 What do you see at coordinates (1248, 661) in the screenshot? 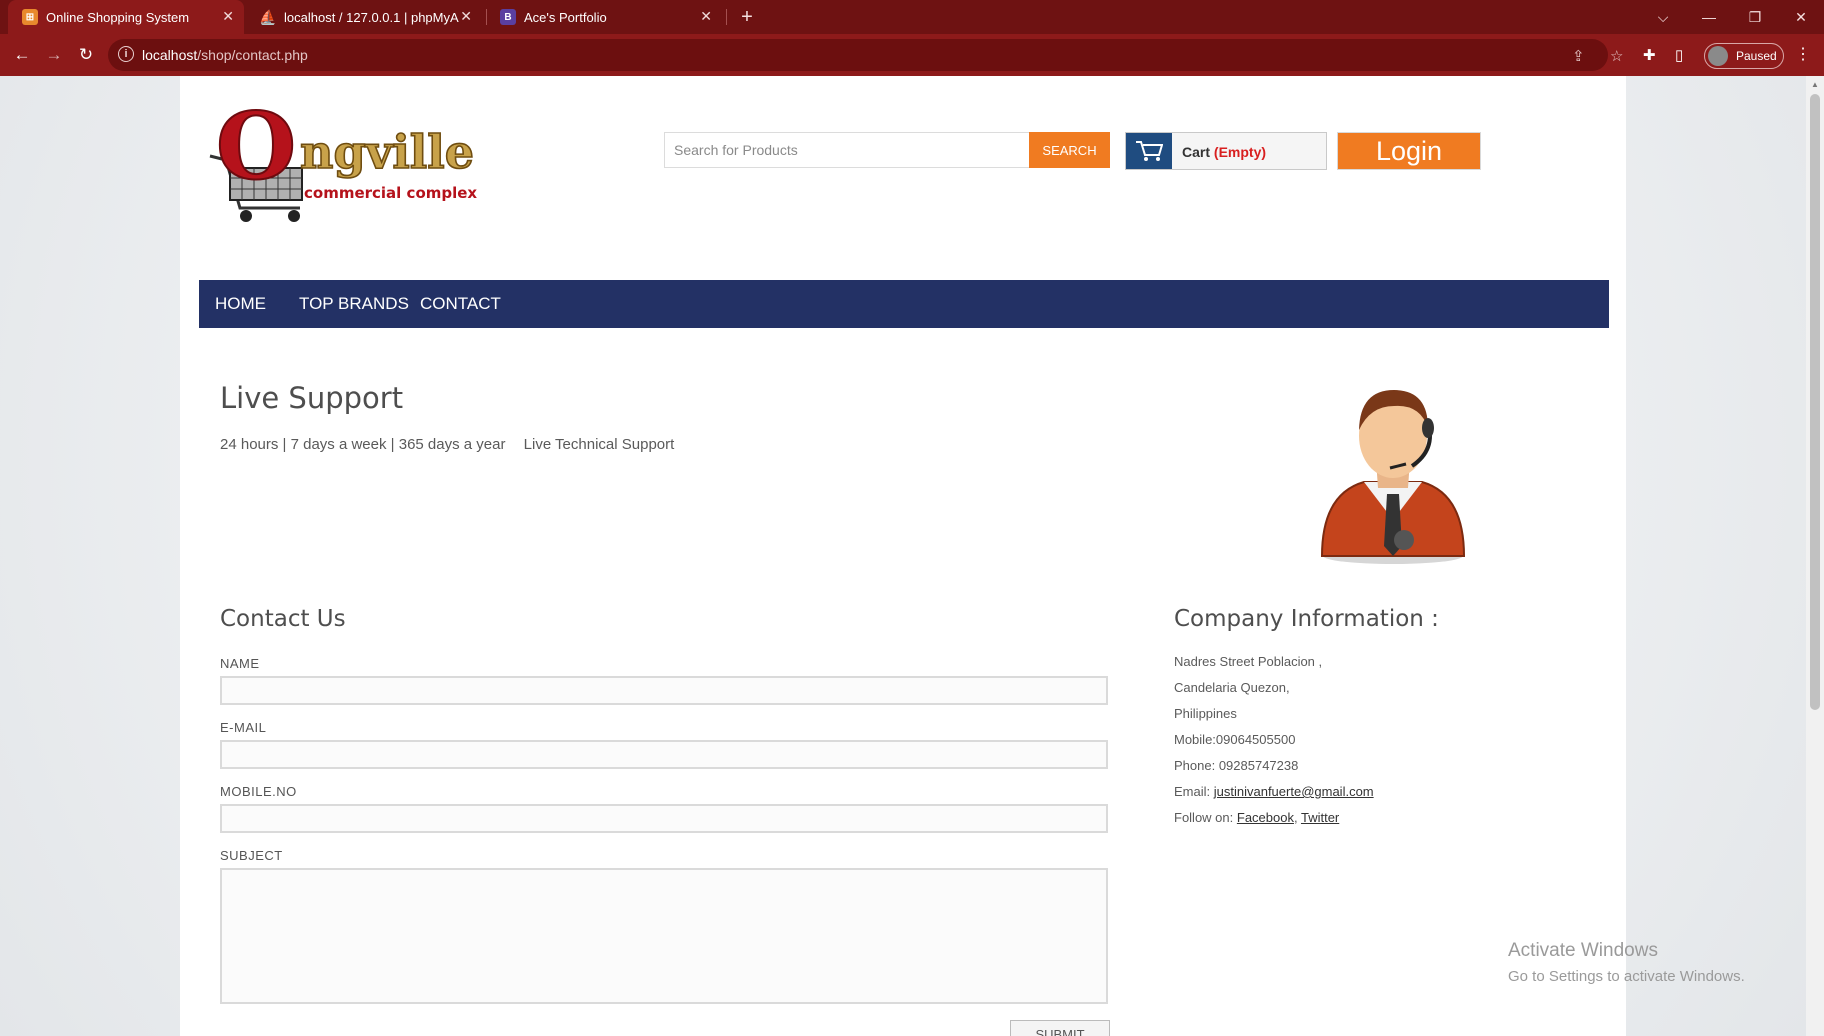
I see `address-line-1: Nadres Street Poblacion ,` at bounding box center [1248, 661].